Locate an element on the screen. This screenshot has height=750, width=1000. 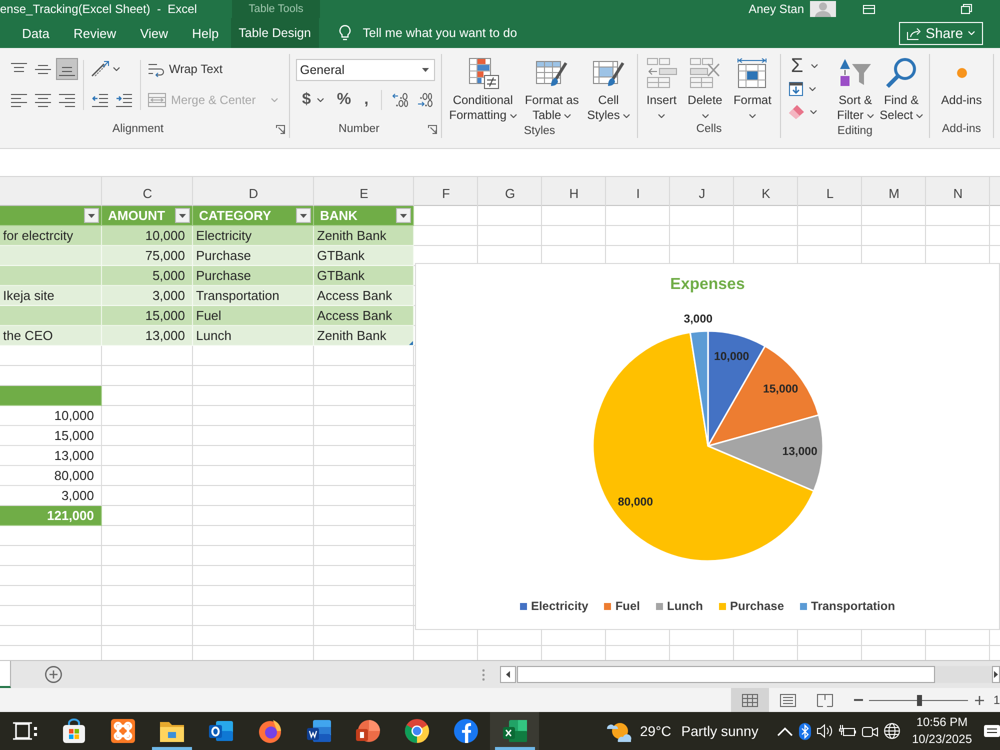
column-header: E is located at coordinates (364, 191).